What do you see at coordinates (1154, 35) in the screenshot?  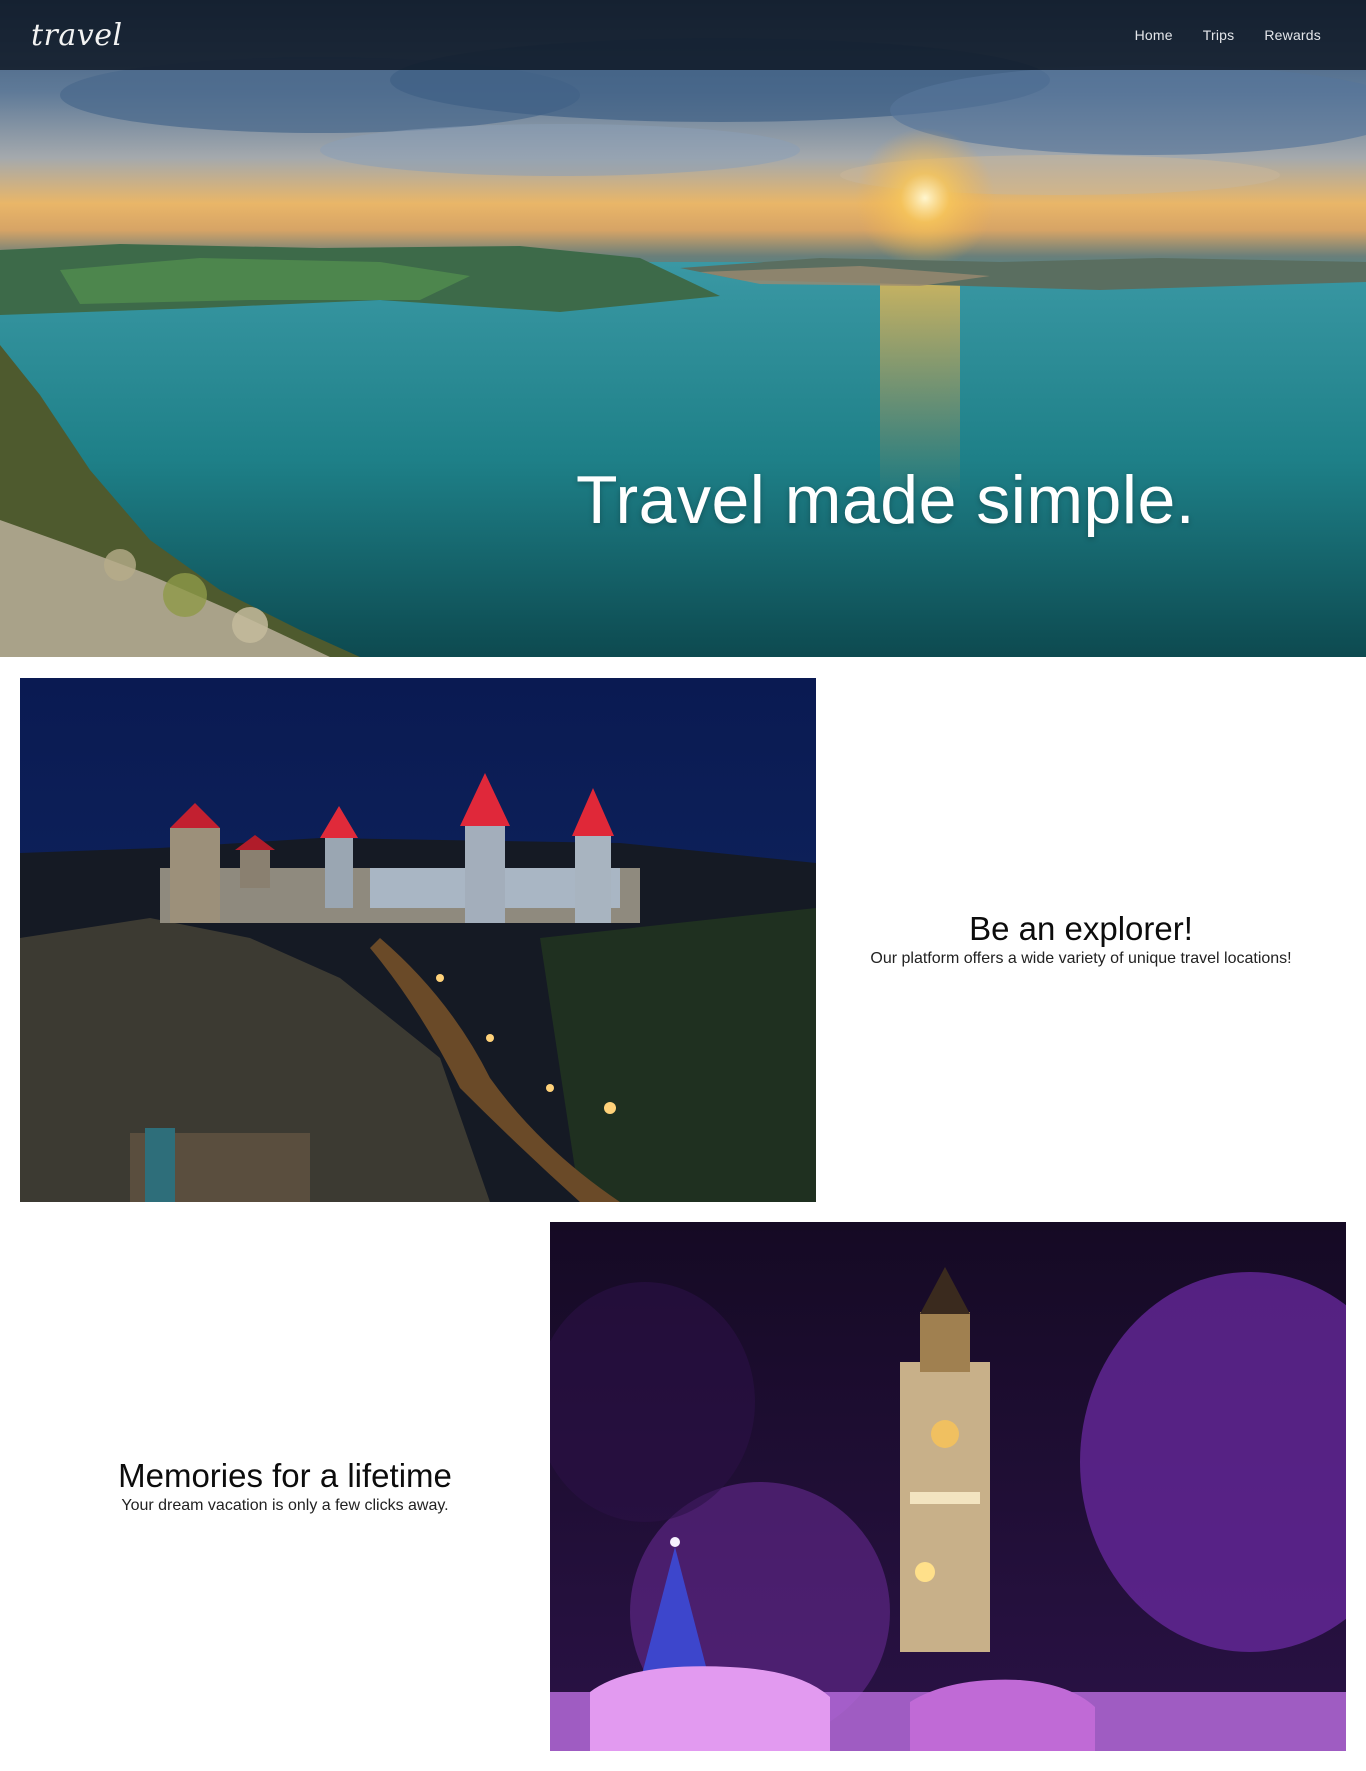 I see `nav-link-home: Home` at bounding box center [1154, 35].